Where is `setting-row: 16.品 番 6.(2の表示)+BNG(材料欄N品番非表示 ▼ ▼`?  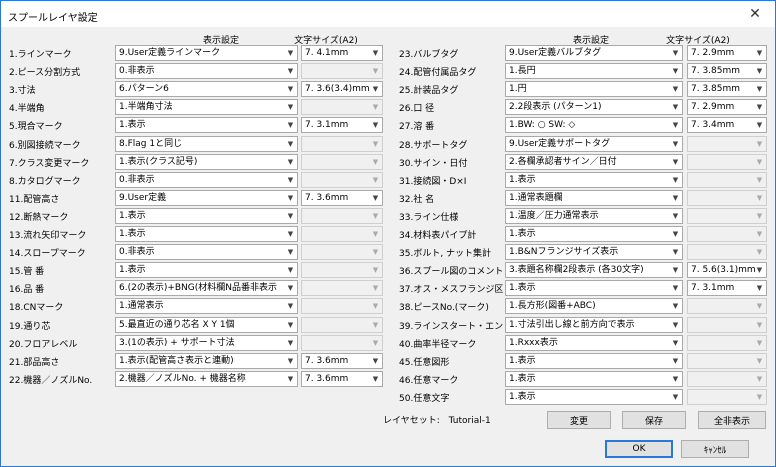
setting-row: 16.品 番 6.(2の表示)+BNG(材料欄N品番非表示 ▼ ▼ is located at coordinates (196, 288).